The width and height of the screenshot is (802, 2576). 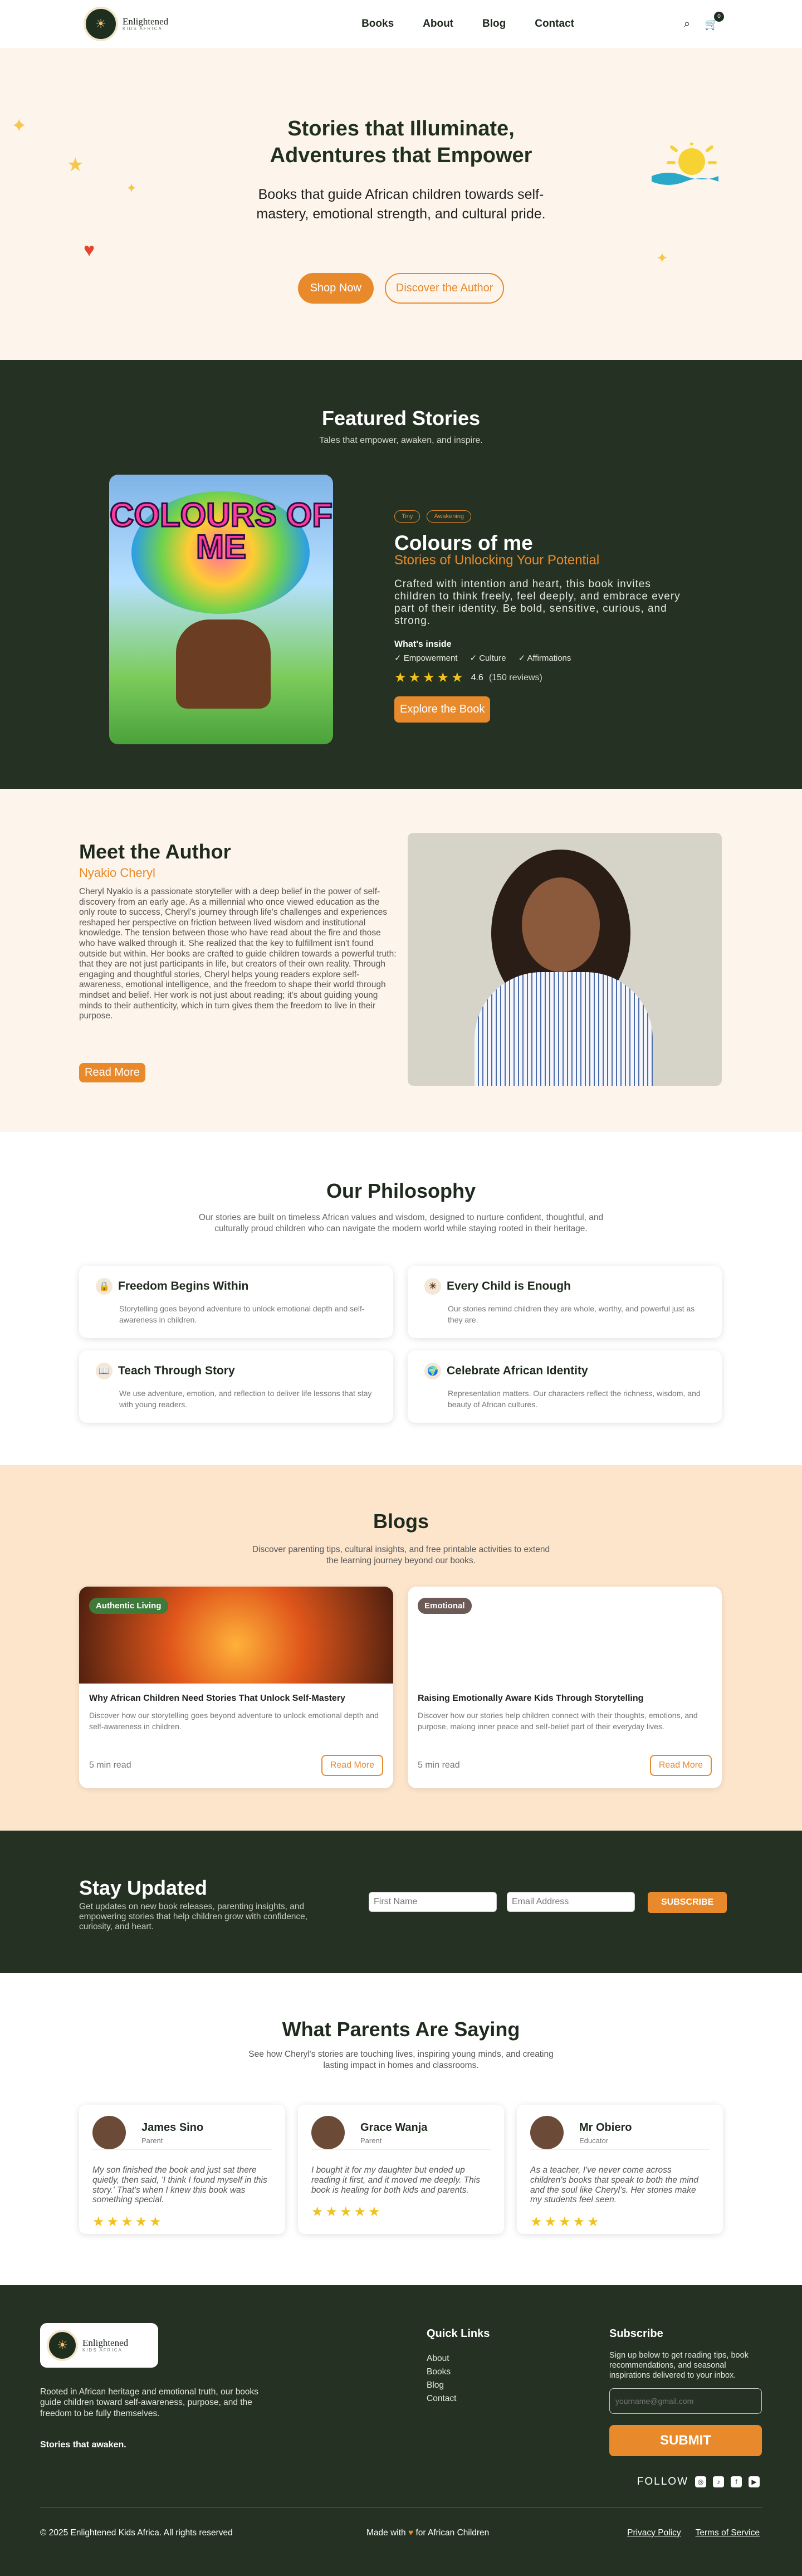 I want to click on search-icon: ⌕, so click(x=687, y=24).